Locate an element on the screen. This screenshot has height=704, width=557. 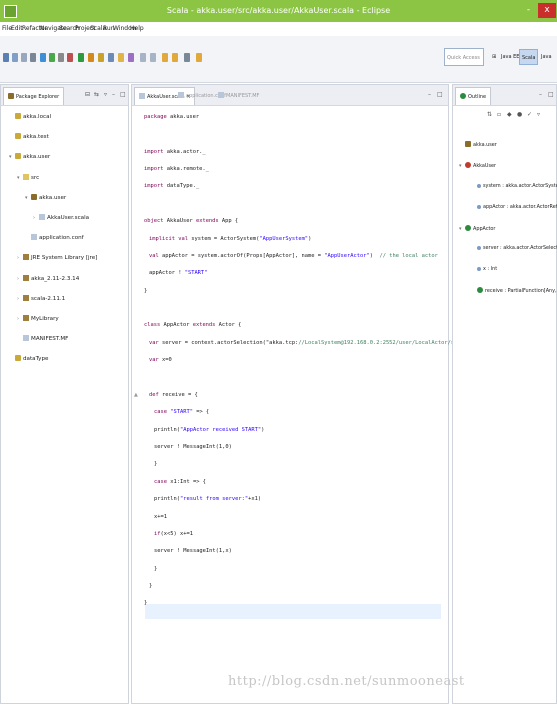
external-tools-icon is located at coordinates (91, 57).